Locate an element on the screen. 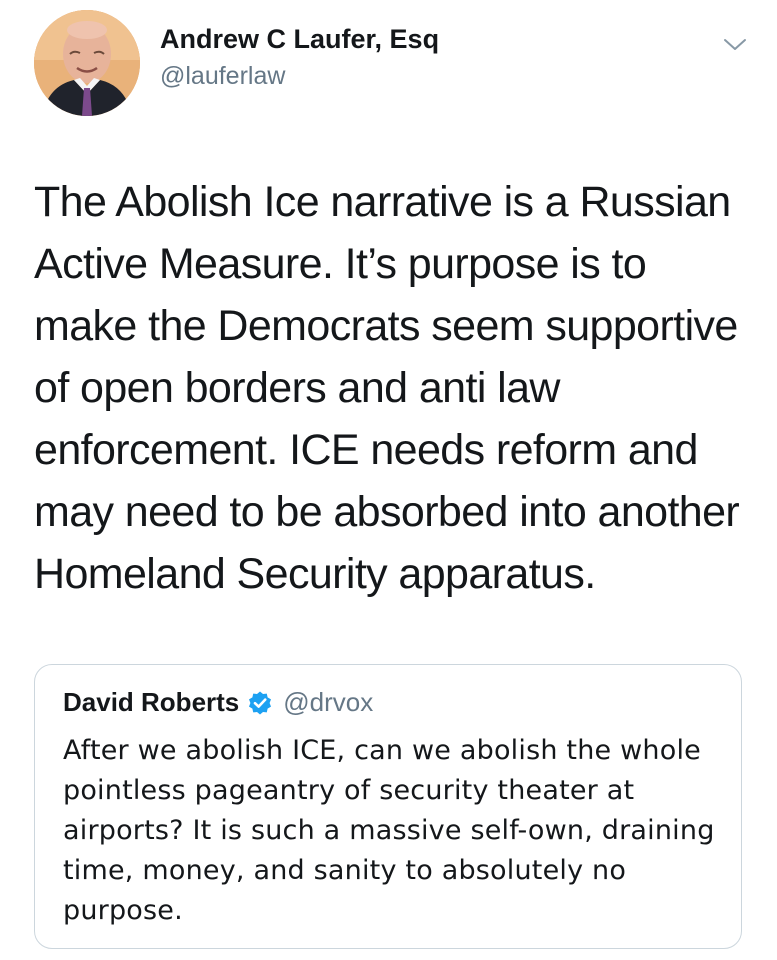  verified-badge-icon is located at coordinates (260, 702).